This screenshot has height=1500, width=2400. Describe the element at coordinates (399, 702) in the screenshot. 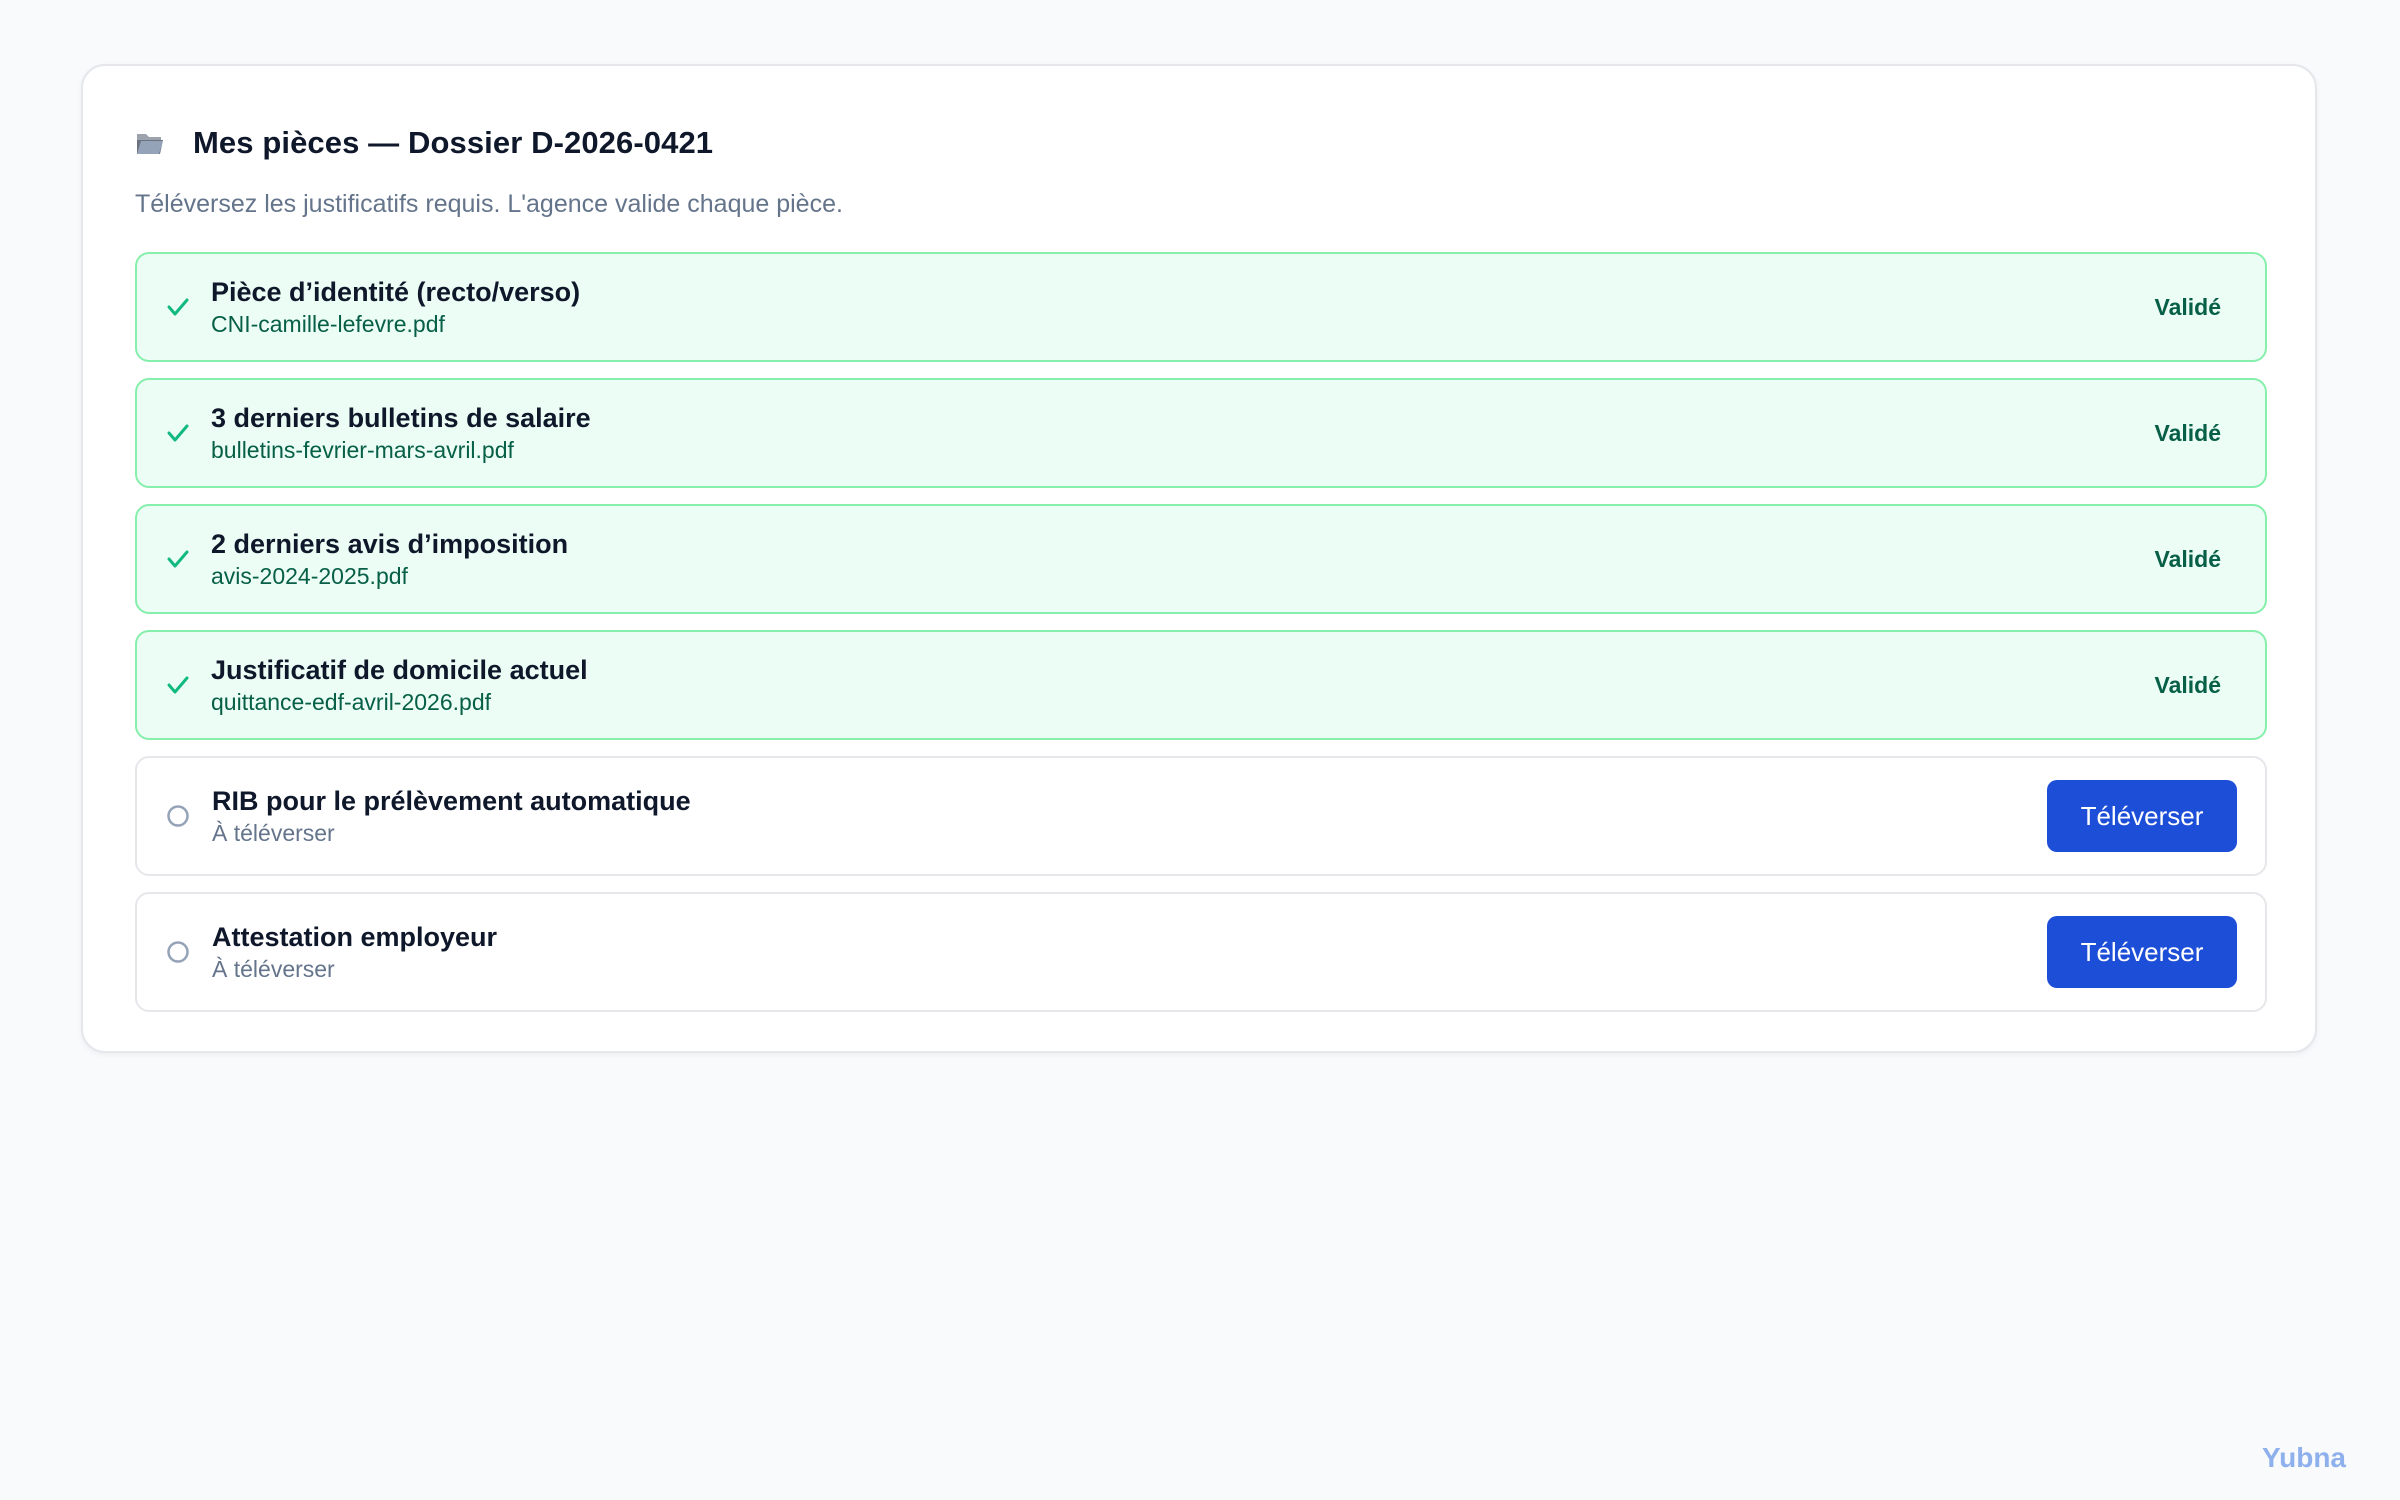

I see `document-file-link: quittance-edf-avril-2026.pdf` at that location.